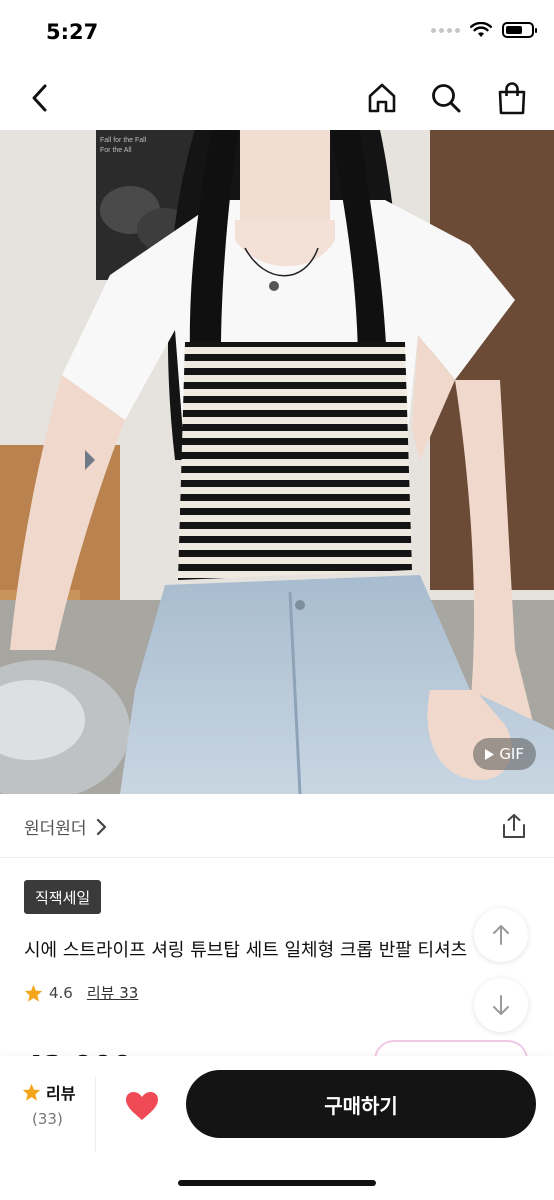  I want to click on signal-icon, so click(445, 30).